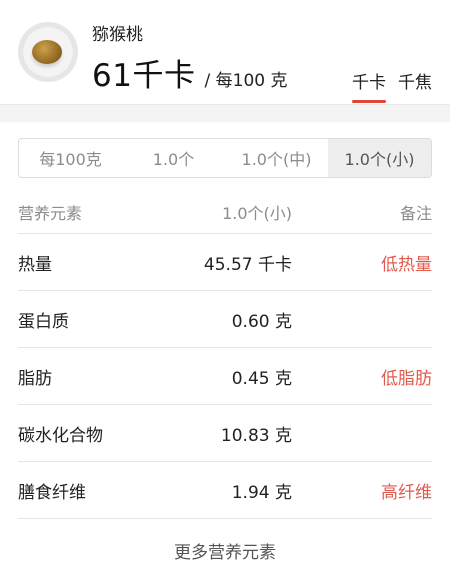  I want to click on serving-option-per100g: 每100克, so click(70, 158).